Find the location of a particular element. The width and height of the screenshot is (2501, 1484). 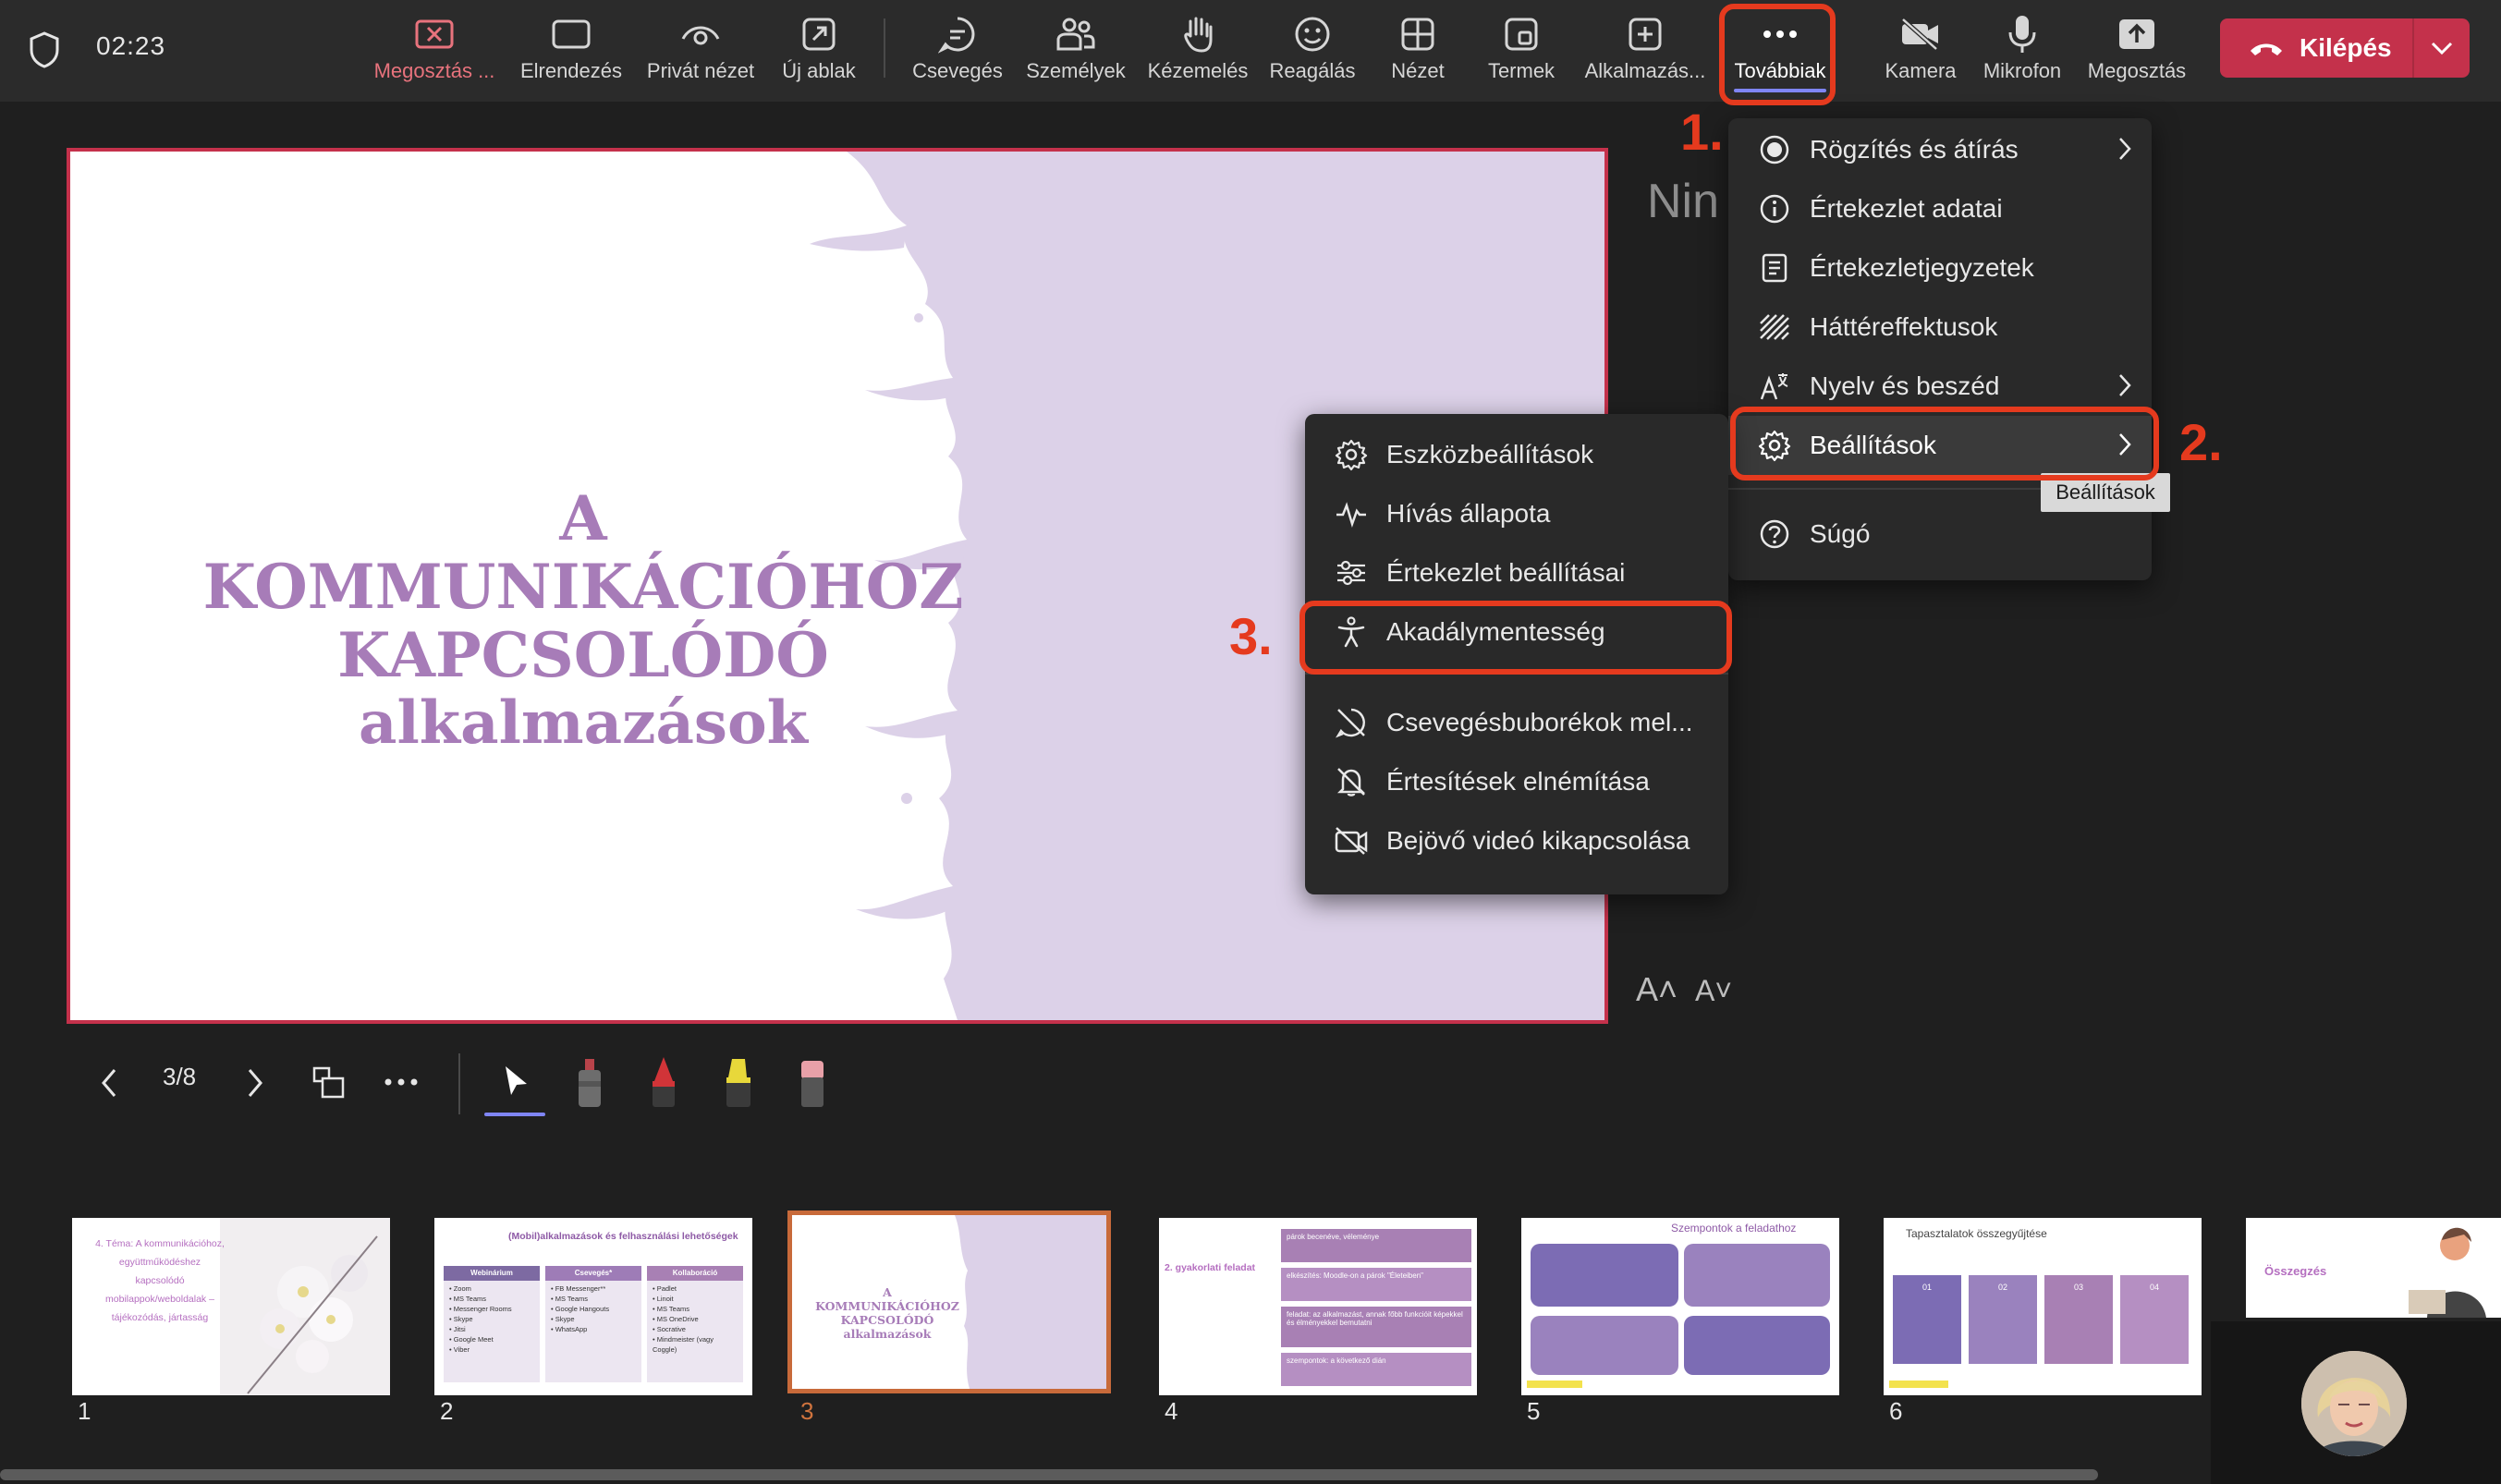

person-illustration is located at coordinates (2447, 1272).